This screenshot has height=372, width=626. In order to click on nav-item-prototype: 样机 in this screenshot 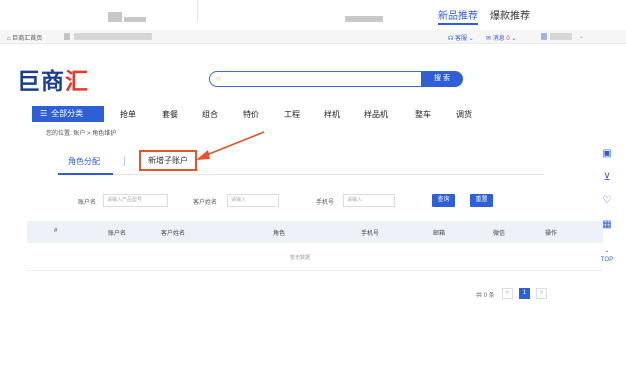, I will do `click(332, 114)`.